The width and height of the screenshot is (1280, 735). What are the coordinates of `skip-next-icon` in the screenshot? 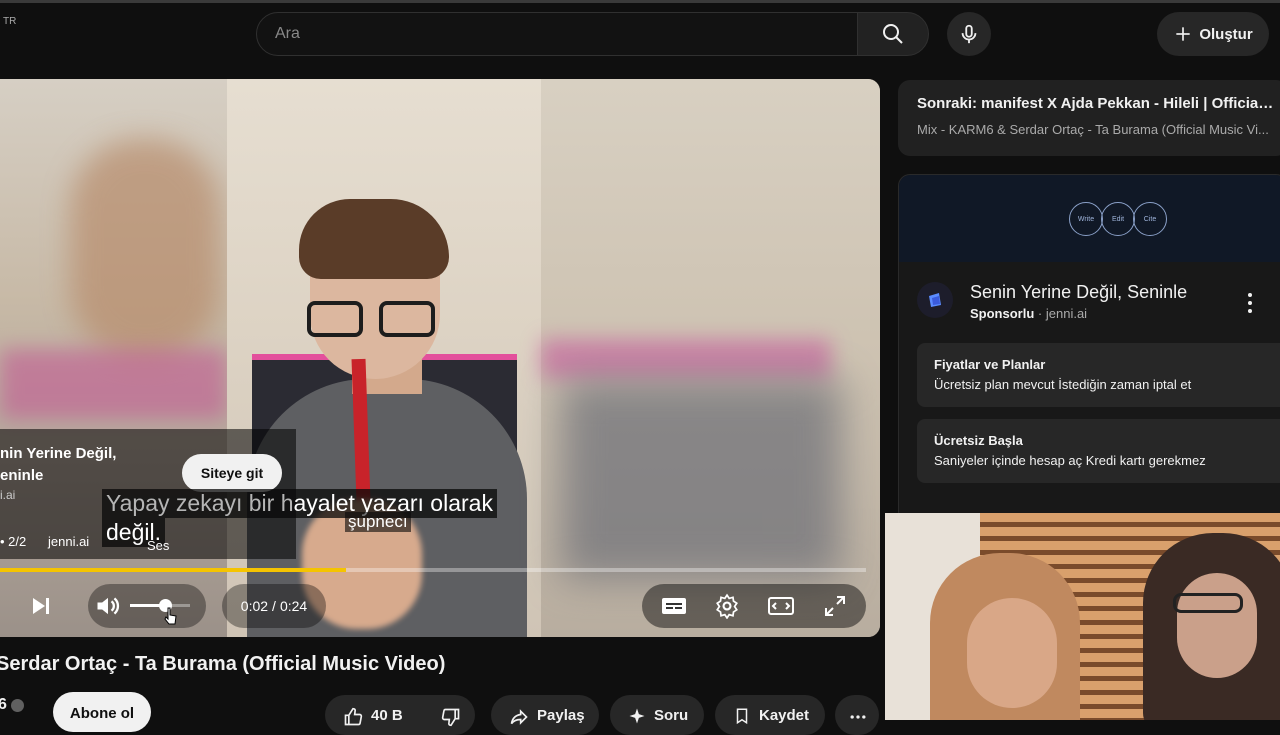 It's located at (41, 606).